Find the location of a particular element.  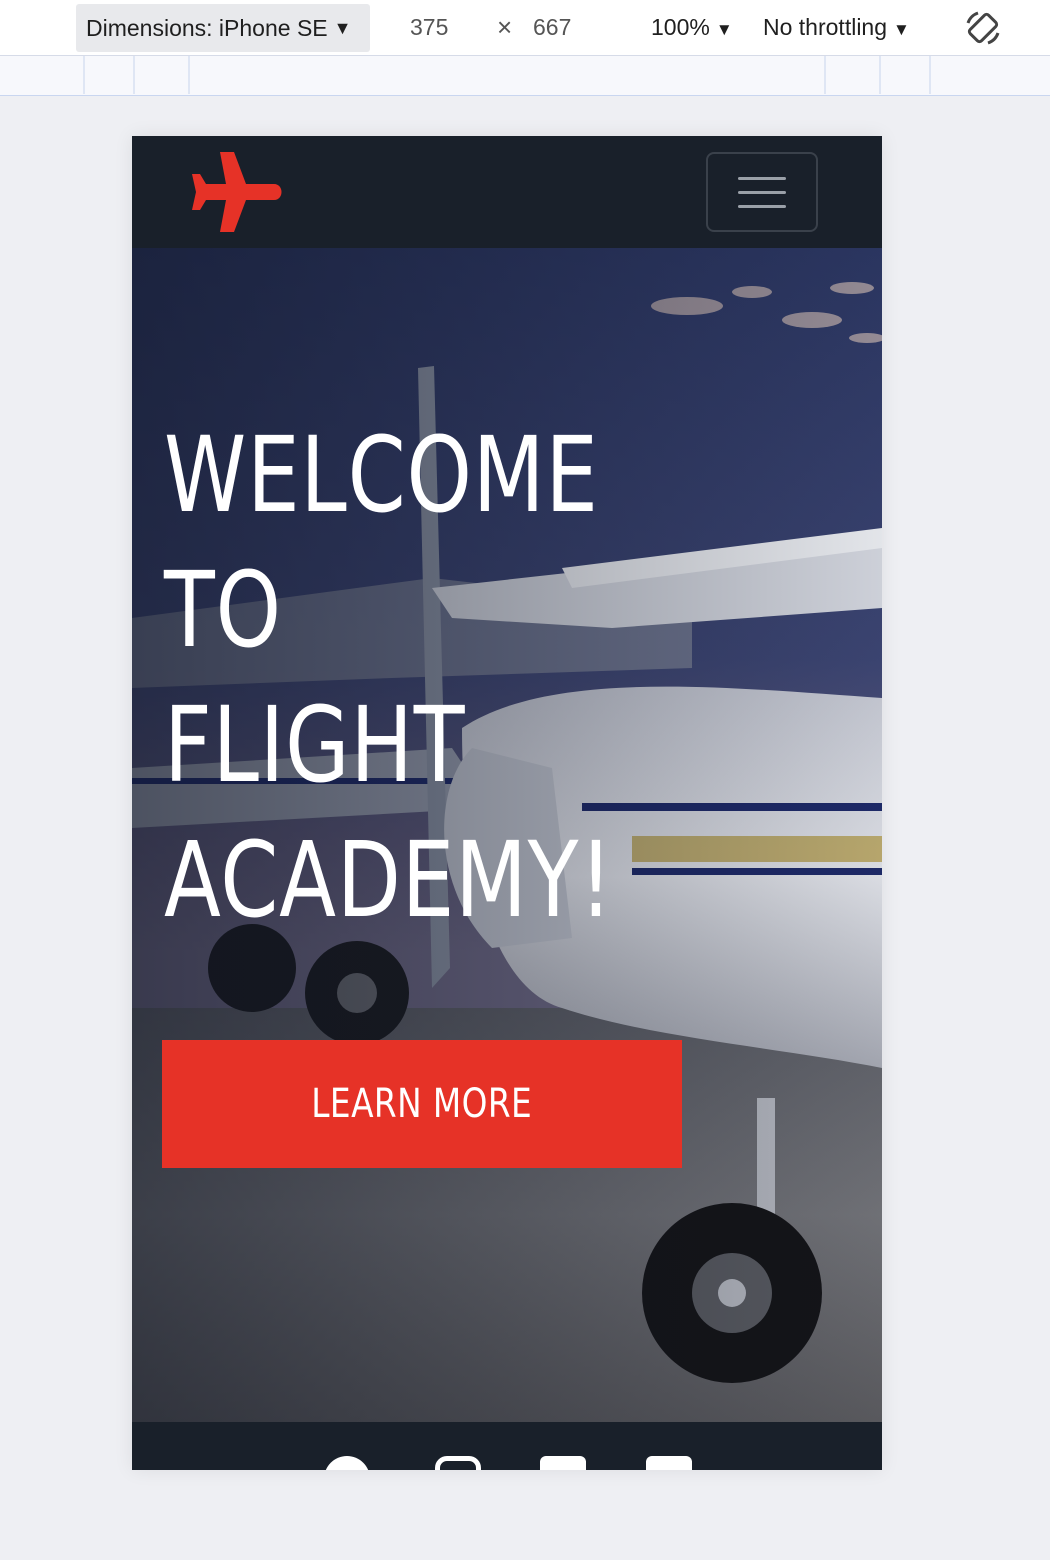

zoom-label: 100% is located at coordinates (680, 27).